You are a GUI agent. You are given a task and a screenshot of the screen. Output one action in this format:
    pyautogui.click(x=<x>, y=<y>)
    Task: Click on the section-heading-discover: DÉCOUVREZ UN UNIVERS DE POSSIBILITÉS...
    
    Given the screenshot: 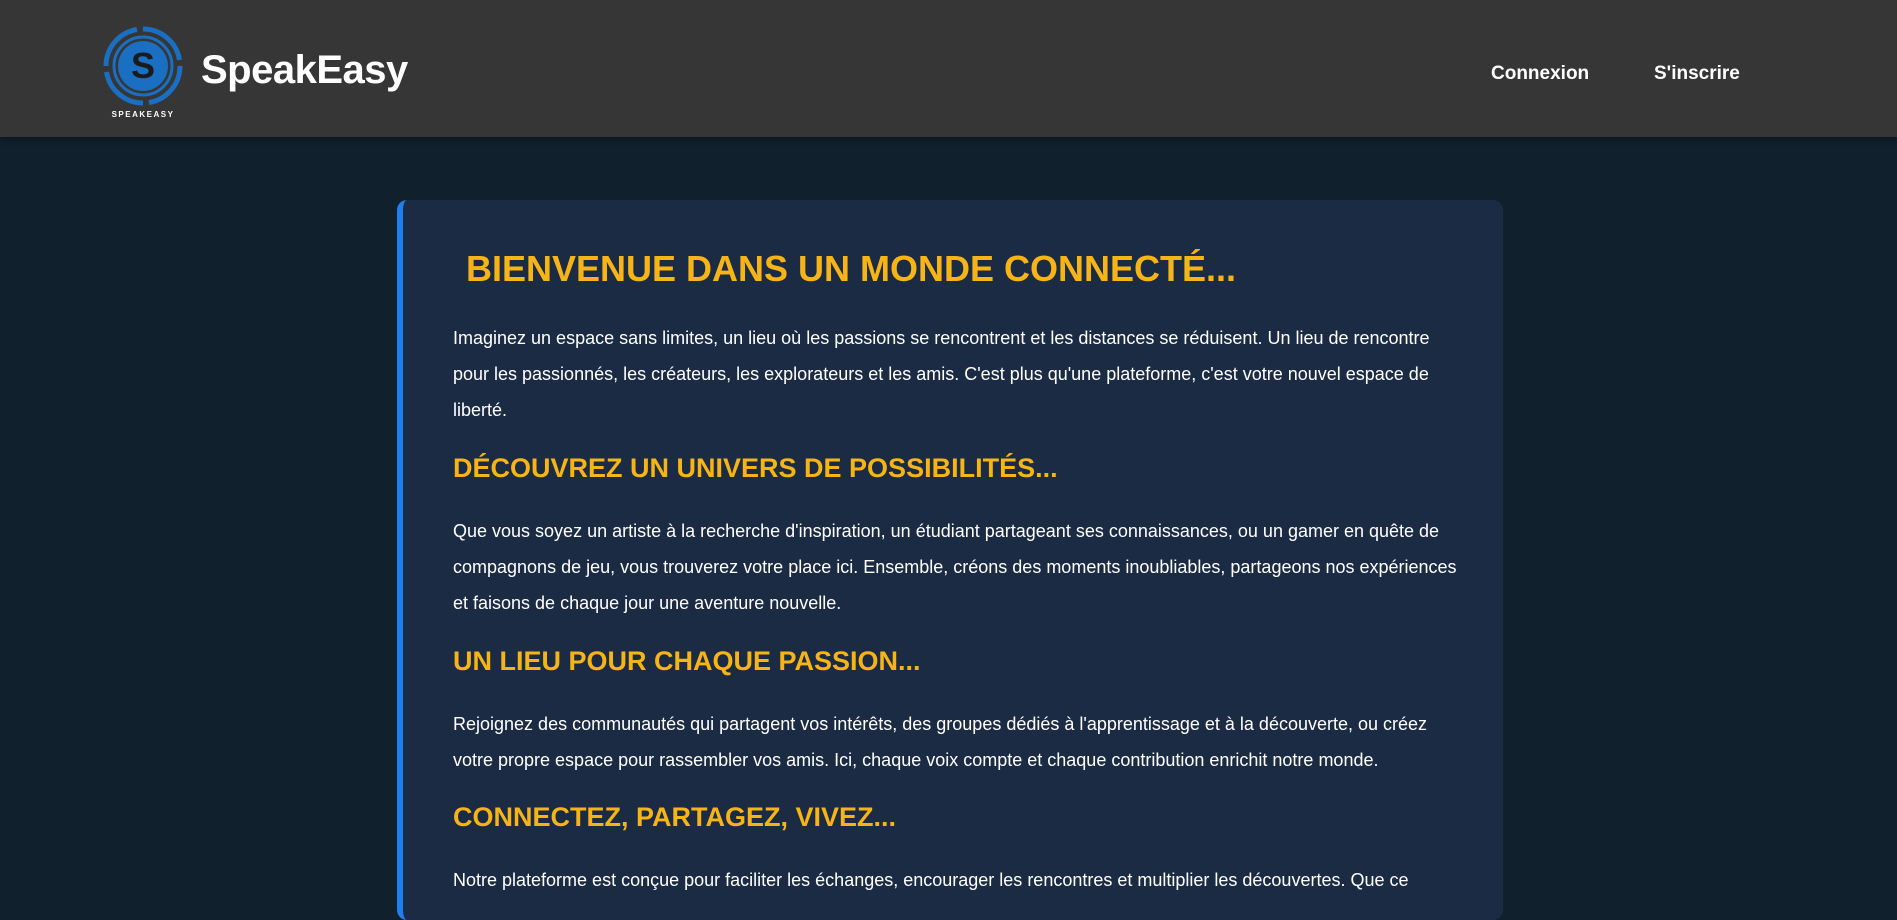 What is the action you would take?
    pyautogui.click(x=755, y=468)
    